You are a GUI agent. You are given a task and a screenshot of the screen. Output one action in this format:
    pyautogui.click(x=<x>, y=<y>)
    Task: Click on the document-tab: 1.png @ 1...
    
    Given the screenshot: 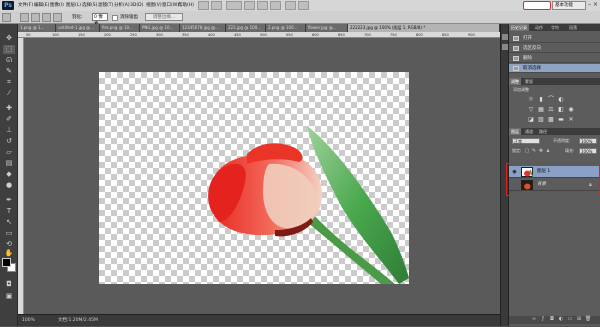 What is the action you would take?
    pyautogui.click(x=37, y=28)
    